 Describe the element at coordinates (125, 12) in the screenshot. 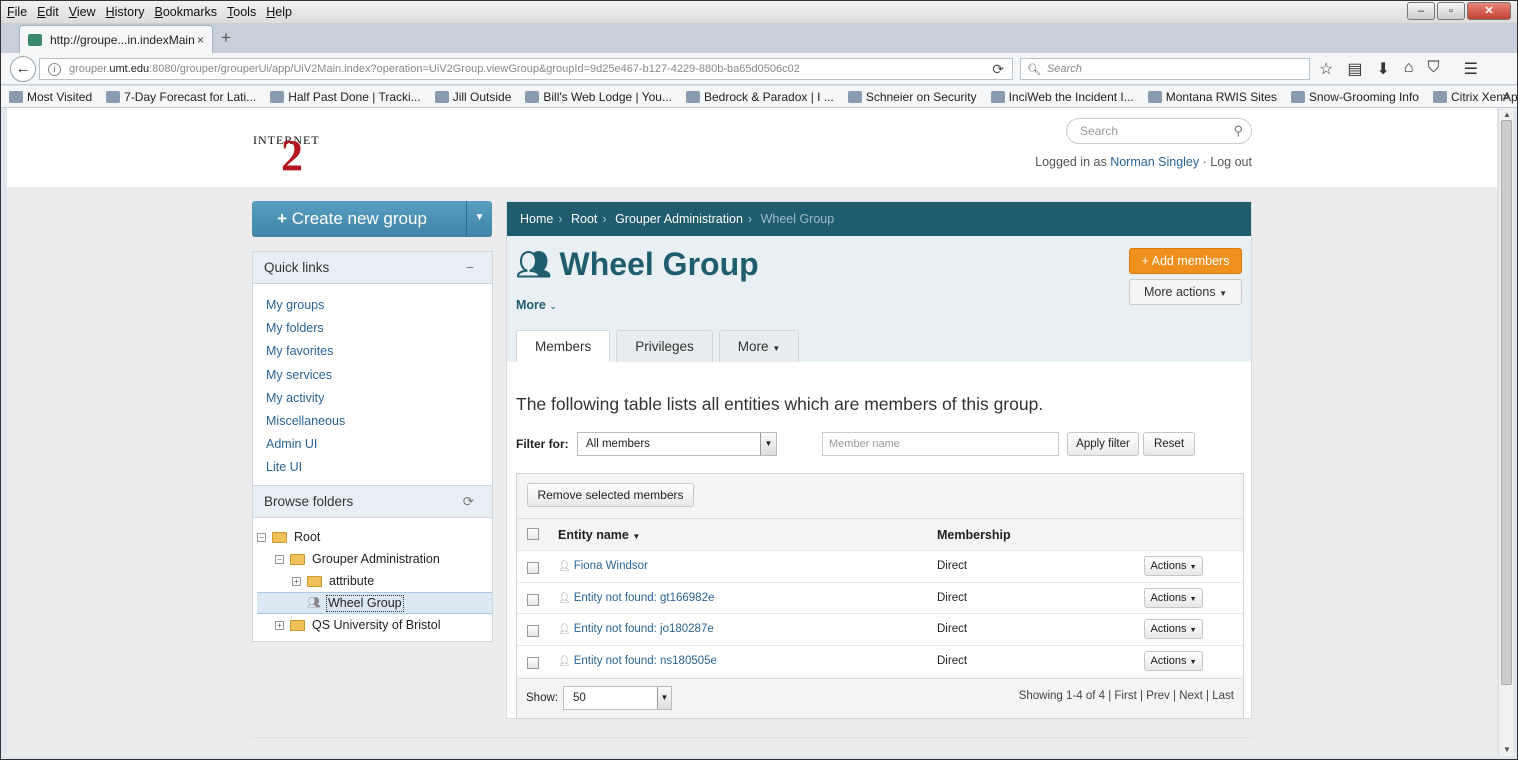

I see `menu-history: History` at that location.